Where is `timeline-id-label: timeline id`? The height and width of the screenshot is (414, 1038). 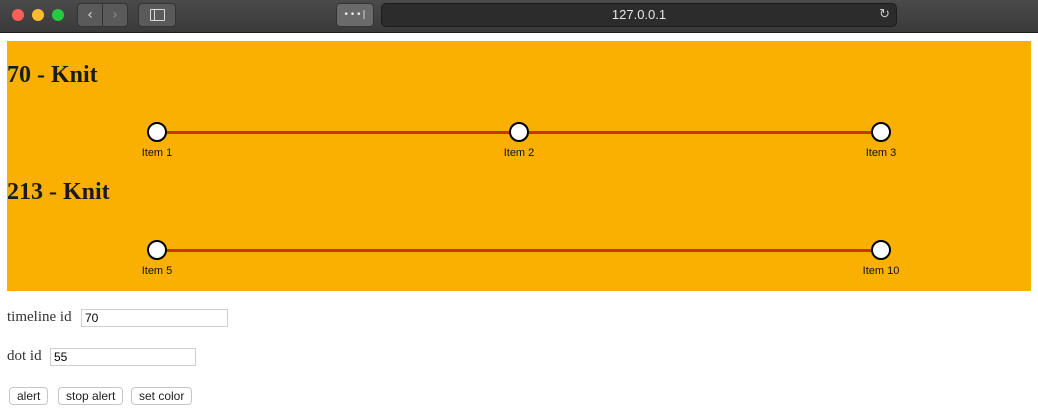 timeline-id-label: timeline id is located at coordinates (39, 317).